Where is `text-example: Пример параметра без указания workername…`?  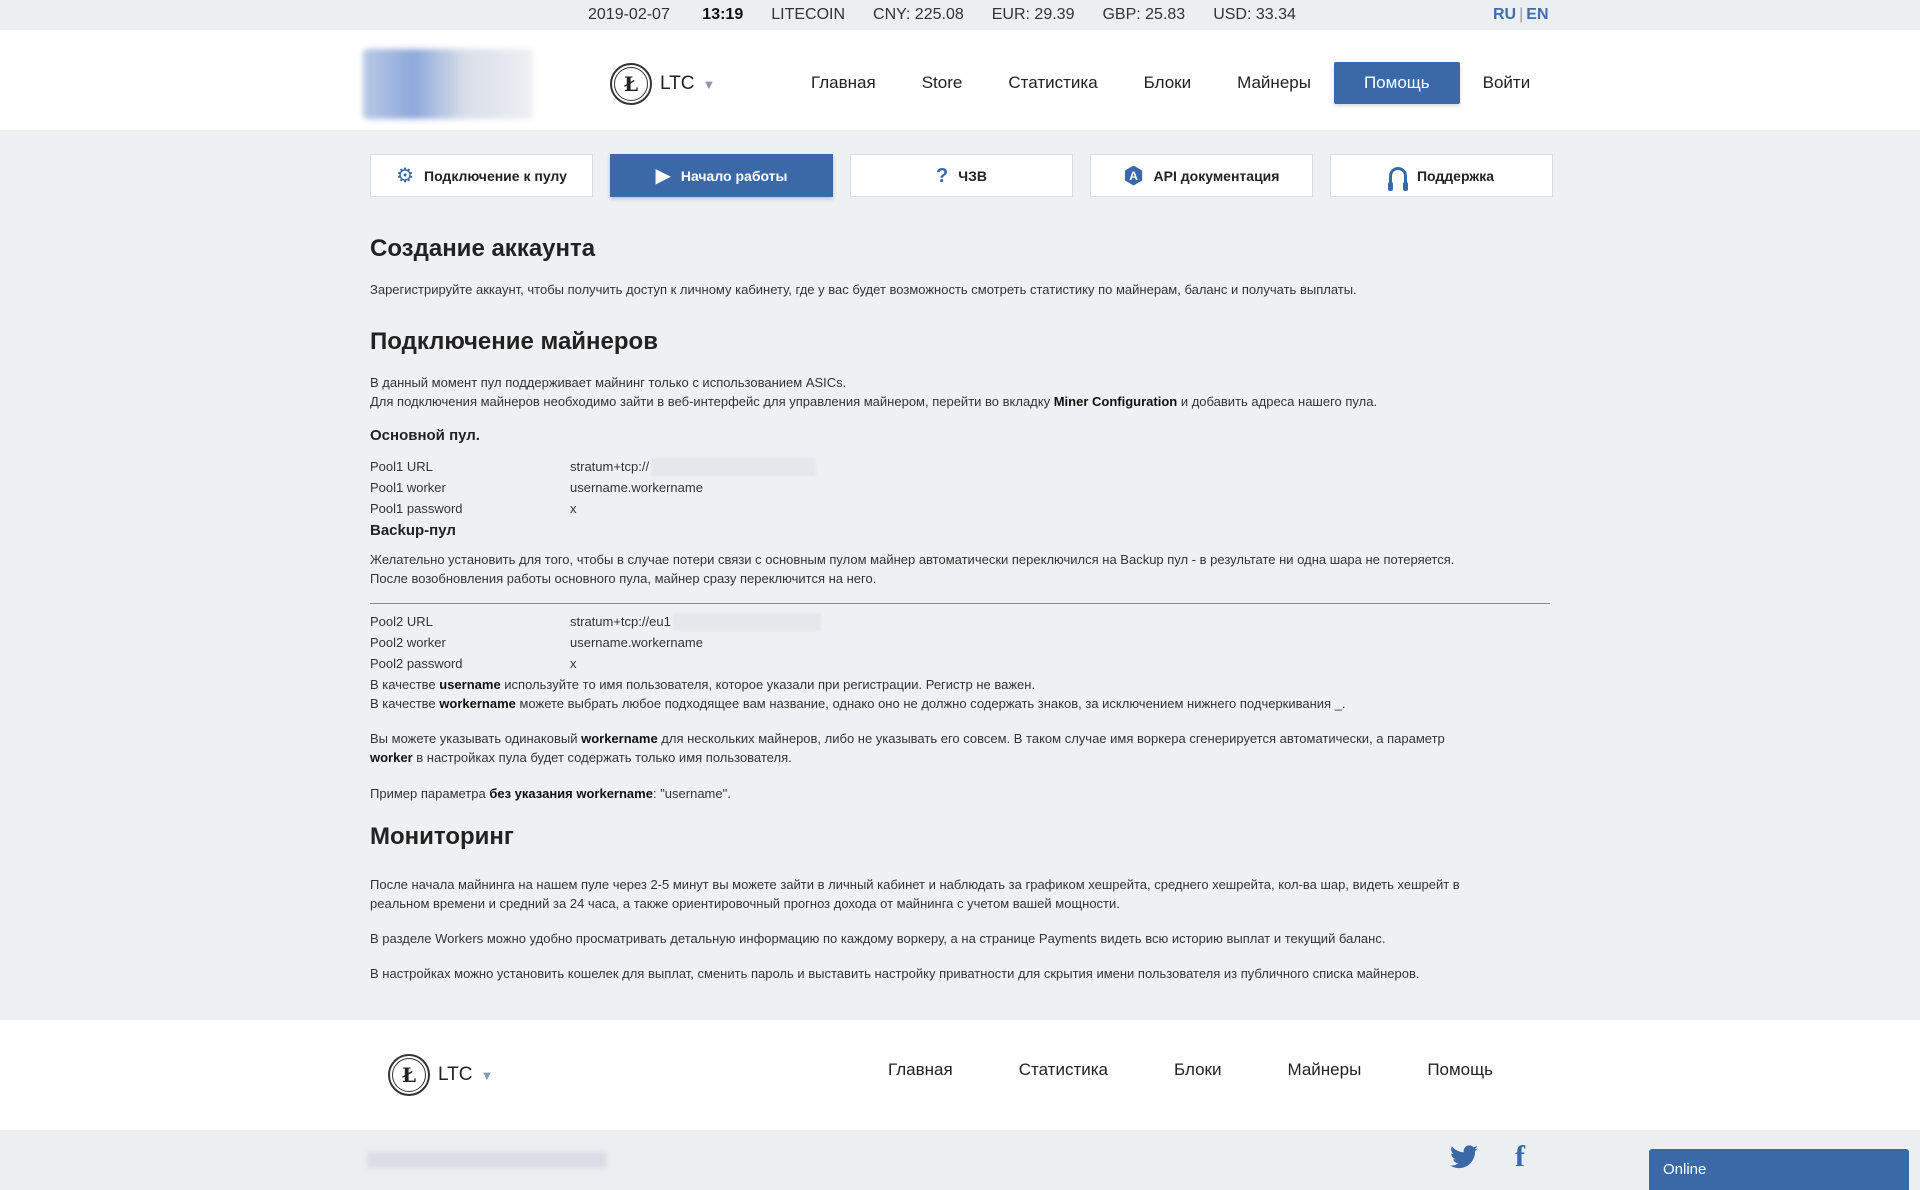
text-example: Пример параметра без указания workername… is located at coordinates (550, 793).